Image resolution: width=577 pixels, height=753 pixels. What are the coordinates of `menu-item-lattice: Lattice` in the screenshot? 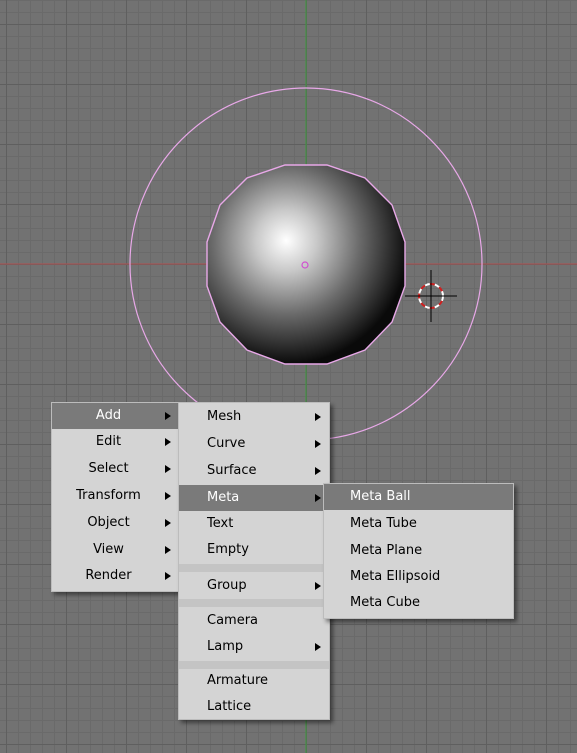 It's located at (254, 707).